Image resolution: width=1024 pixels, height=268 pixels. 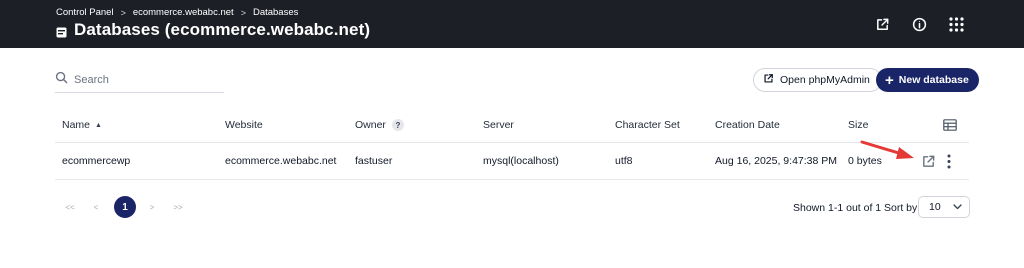 I want to click on last-page-button: >>, so click(x=178, y=207).